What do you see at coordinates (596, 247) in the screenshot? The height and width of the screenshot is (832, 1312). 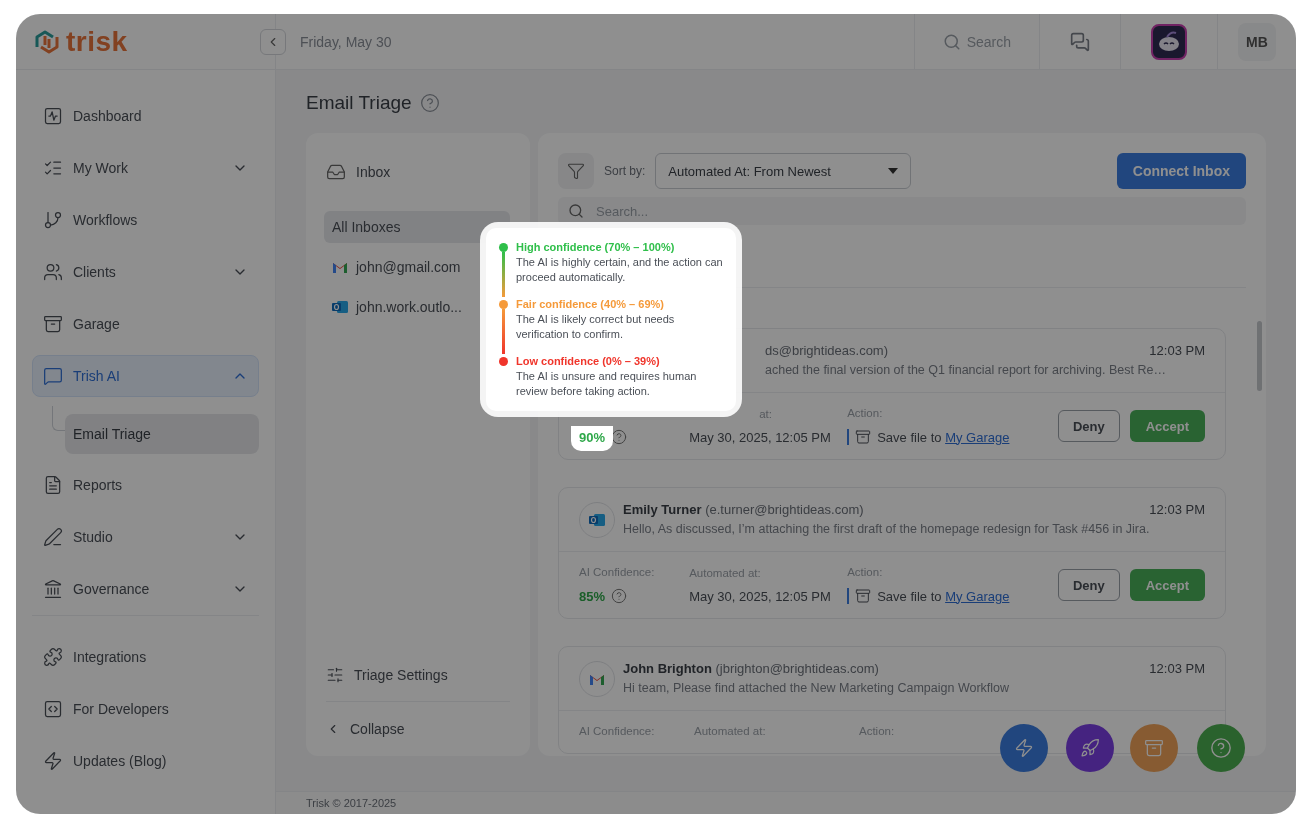 I see `level-title: High confidence (70% – 100%)` at bounding box center [596, 247].